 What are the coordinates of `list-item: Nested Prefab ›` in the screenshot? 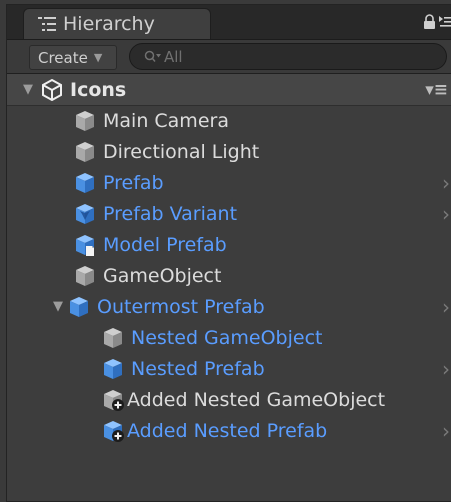 It's located at (229, 368).